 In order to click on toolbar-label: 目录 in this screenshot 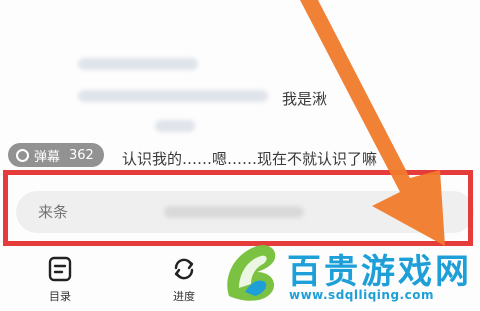, I will do `click(60, 296)`.